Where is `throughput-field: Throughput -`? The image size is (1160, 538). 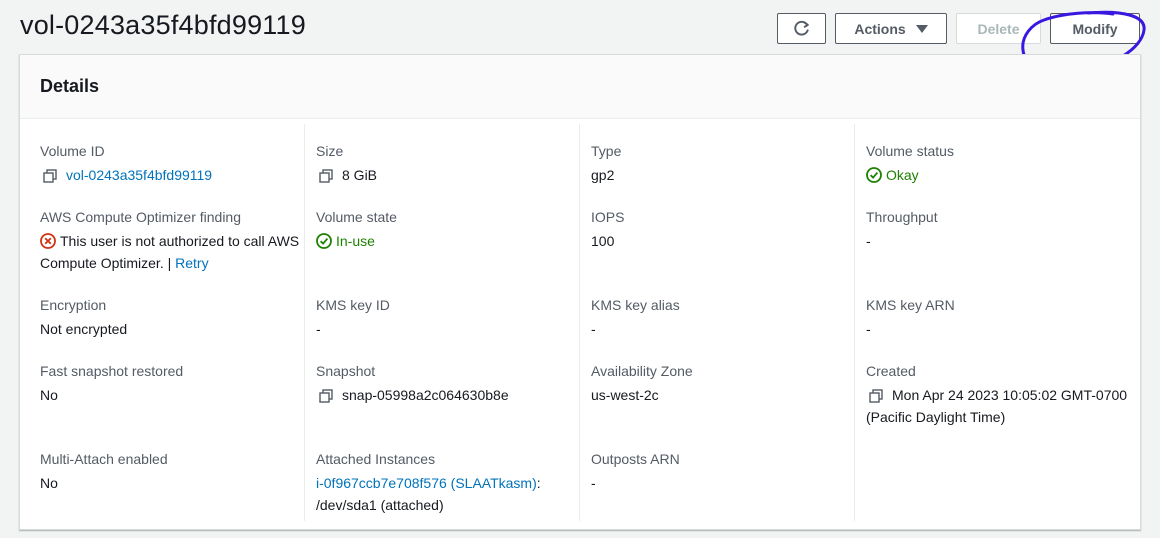
throughput-field: Throughput - is located at coordinates (1003, 229).